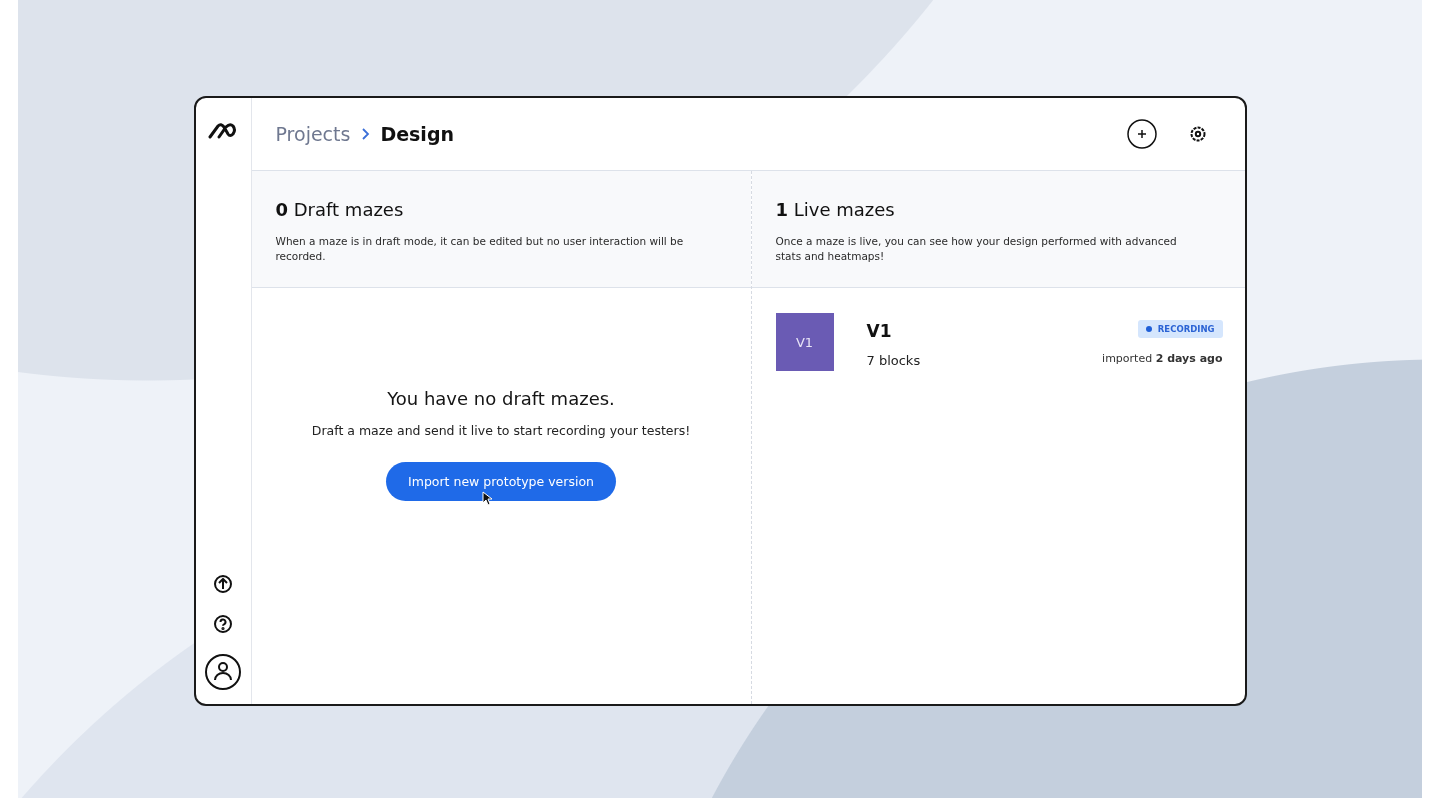 The height and width of the screenshot is (810, 1444). What do you see at coordinates (501, 430) in the screenshot?
I see `empty-text: Draft a maze and send it live to start recording your testers!` at bounding box center [501, 430].